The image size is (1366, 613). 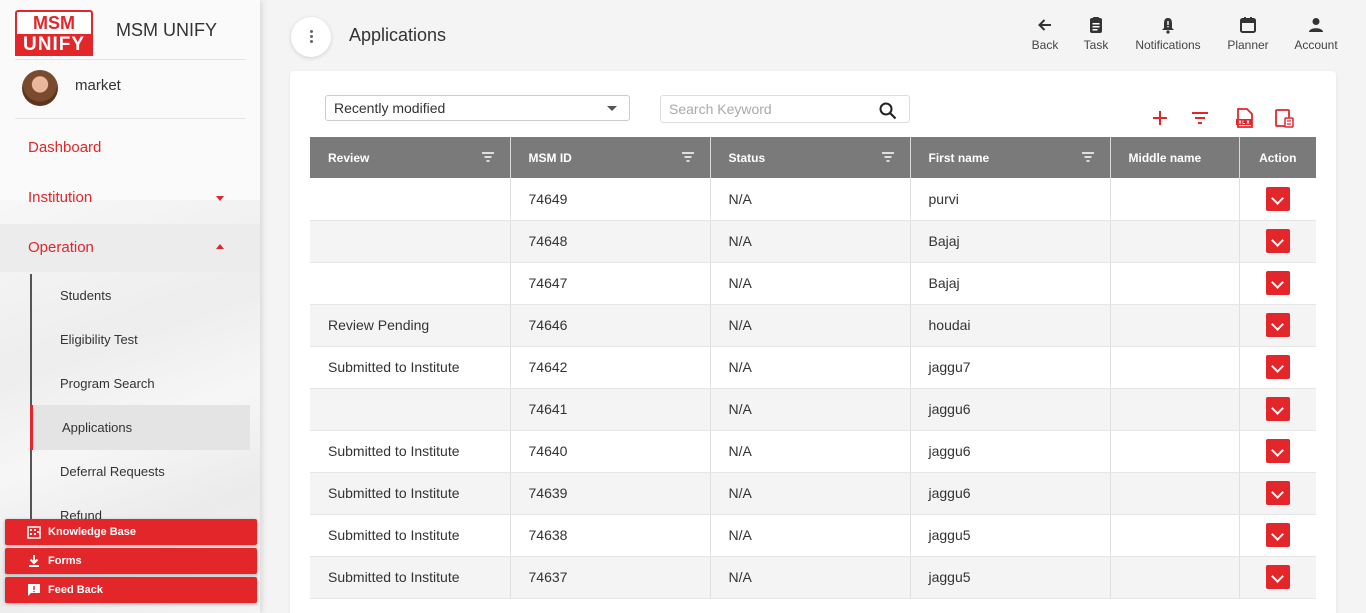 I want to click on cell-msm-id: 74639, so click(x=610, y=493).